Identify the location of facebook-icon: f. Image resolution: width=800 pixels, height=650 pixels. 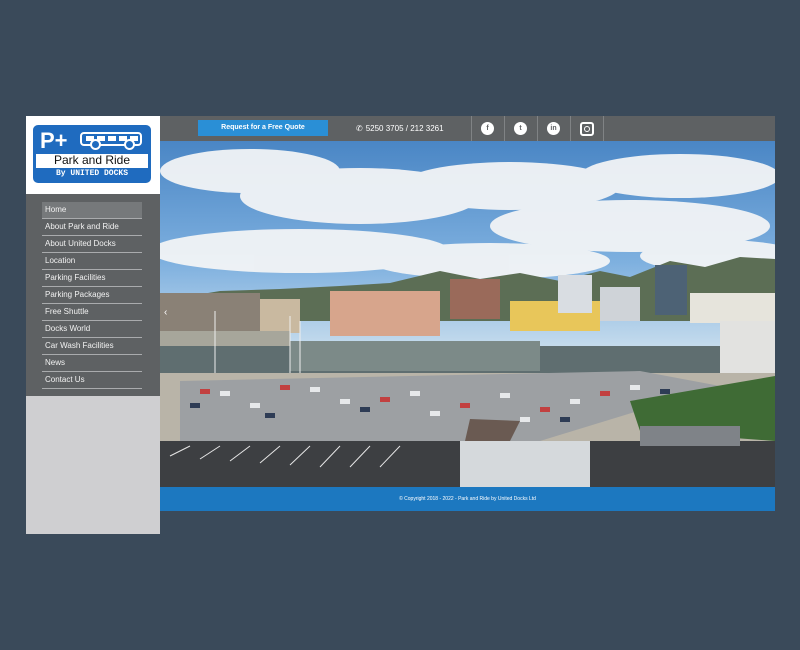
(487, 128).